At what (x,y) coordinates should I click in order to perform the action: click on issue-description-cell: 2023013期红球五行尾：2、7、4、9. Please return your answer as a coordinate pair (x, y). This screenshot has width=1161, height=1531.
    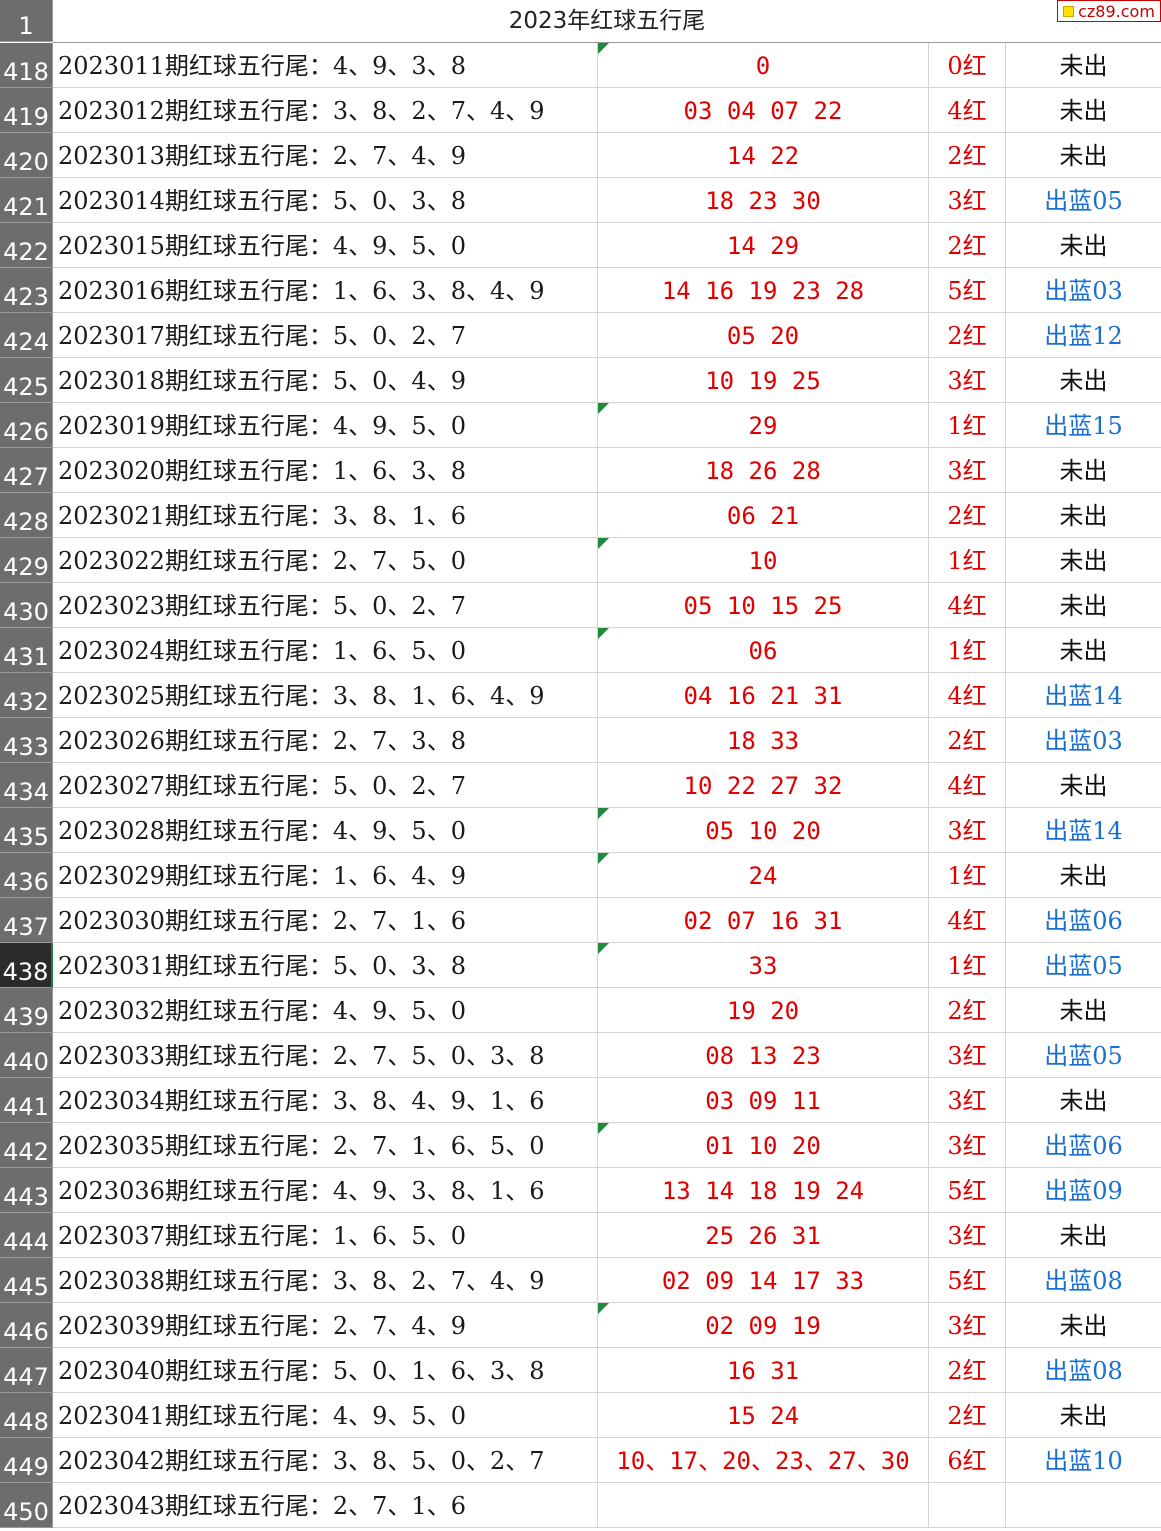
    Looking at the image, I should click on (325, 155).